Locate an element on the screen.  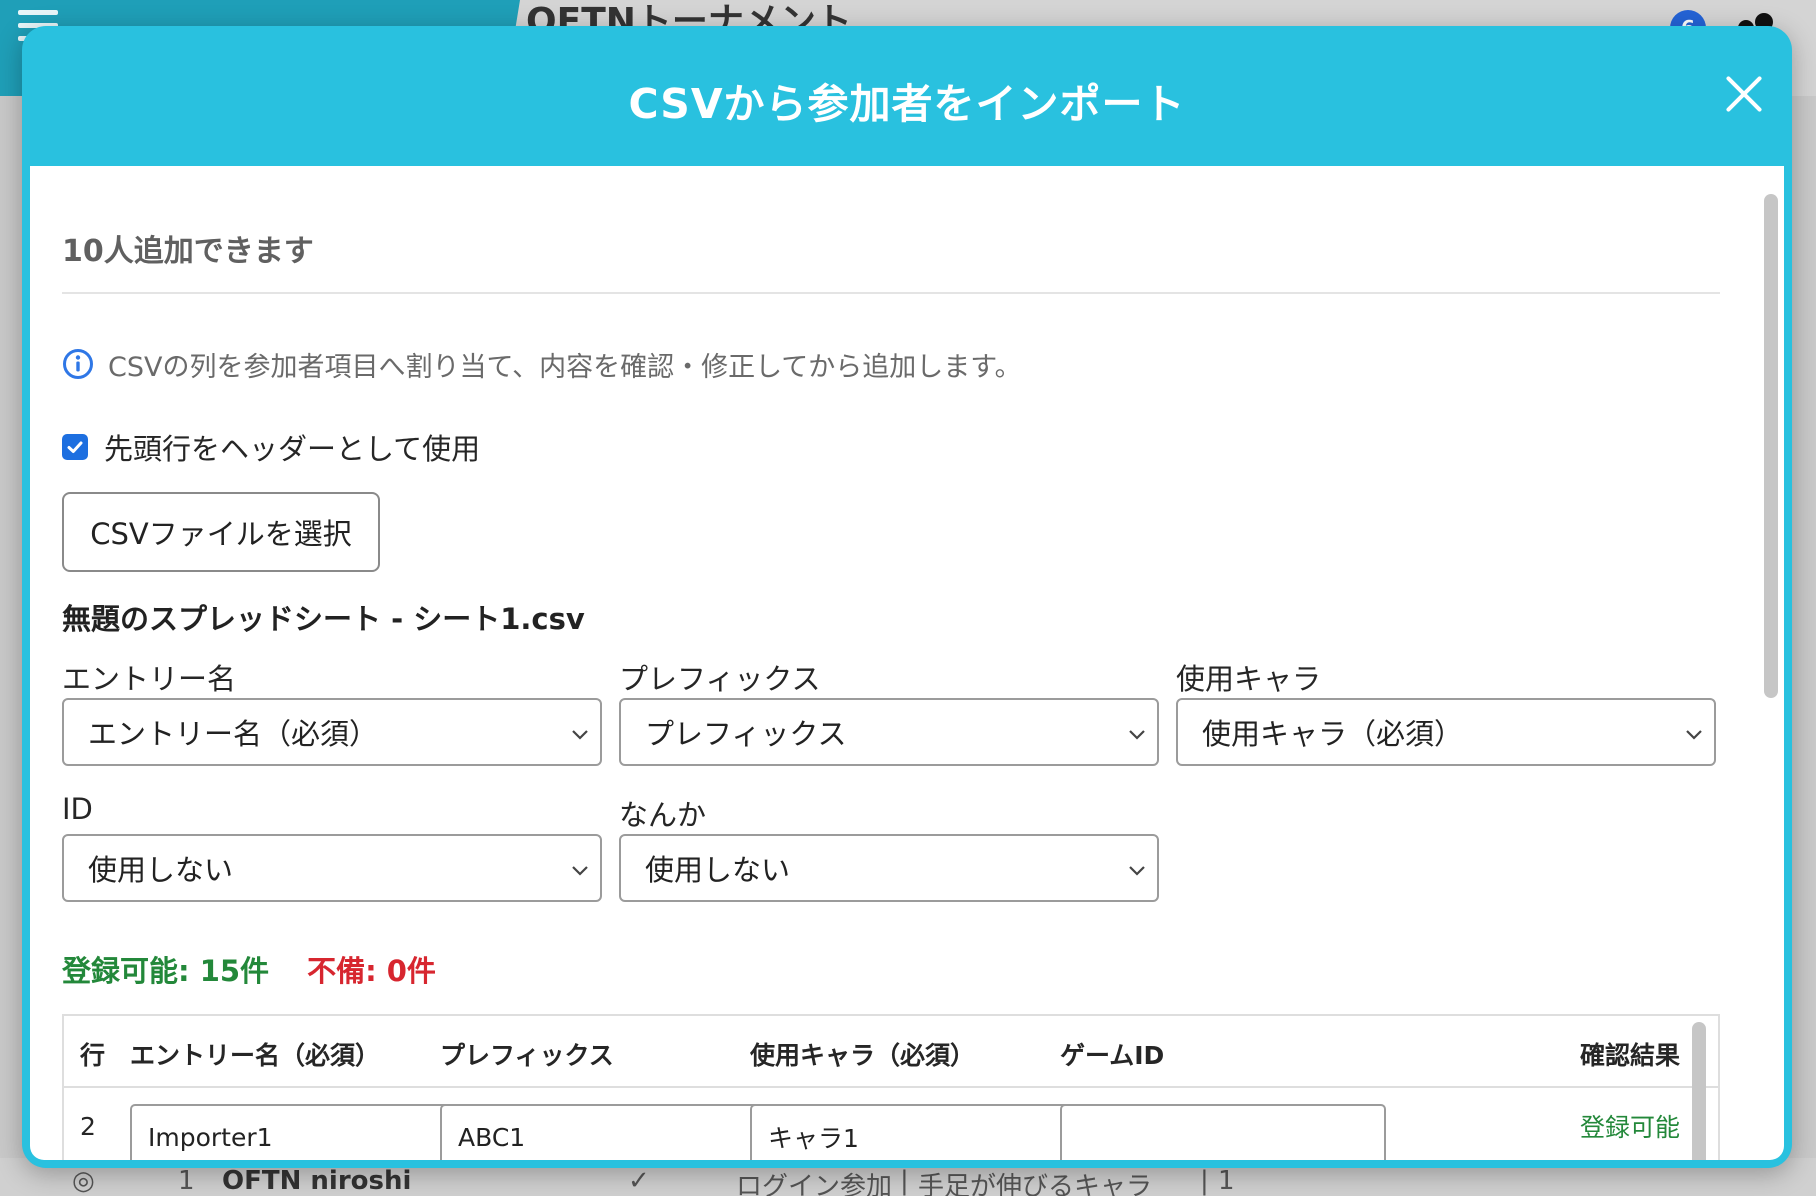
divider is located at coordinates (891, 293).